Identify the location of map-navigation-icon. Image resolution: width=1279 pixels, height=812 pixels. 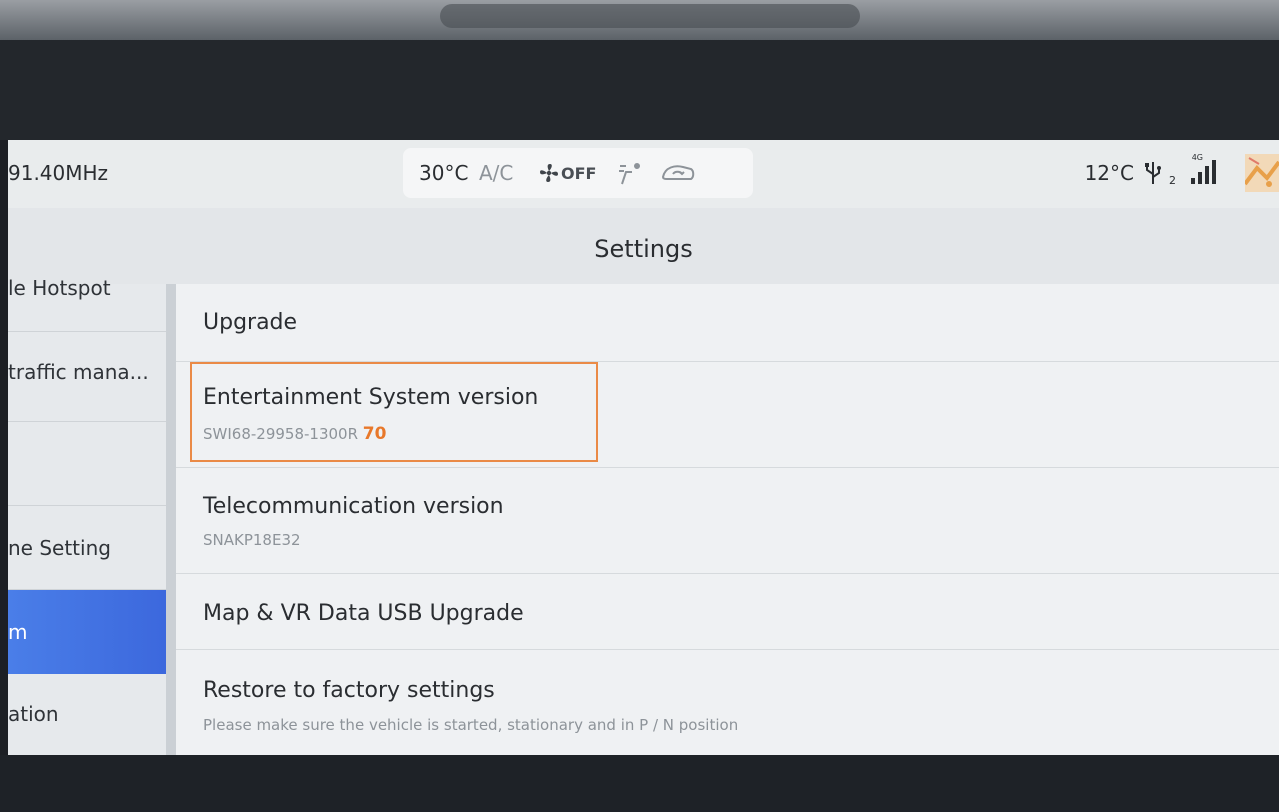
(1262, 173).